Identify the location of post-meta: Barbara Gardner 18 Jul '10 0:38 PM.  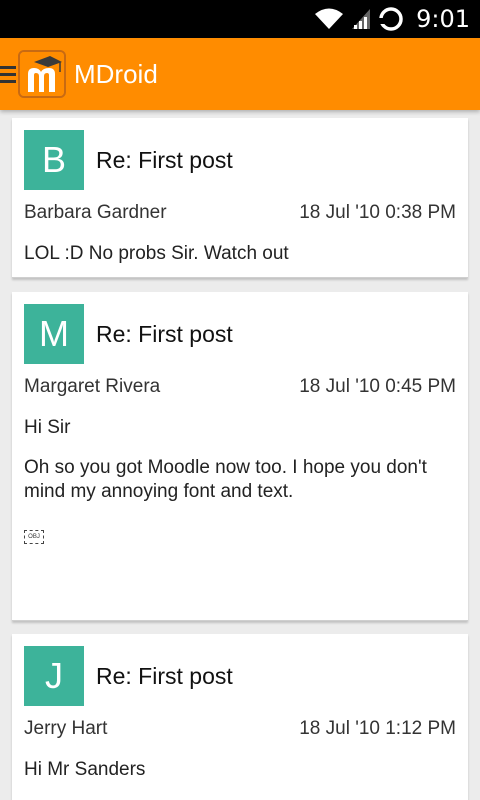
(240, 213).